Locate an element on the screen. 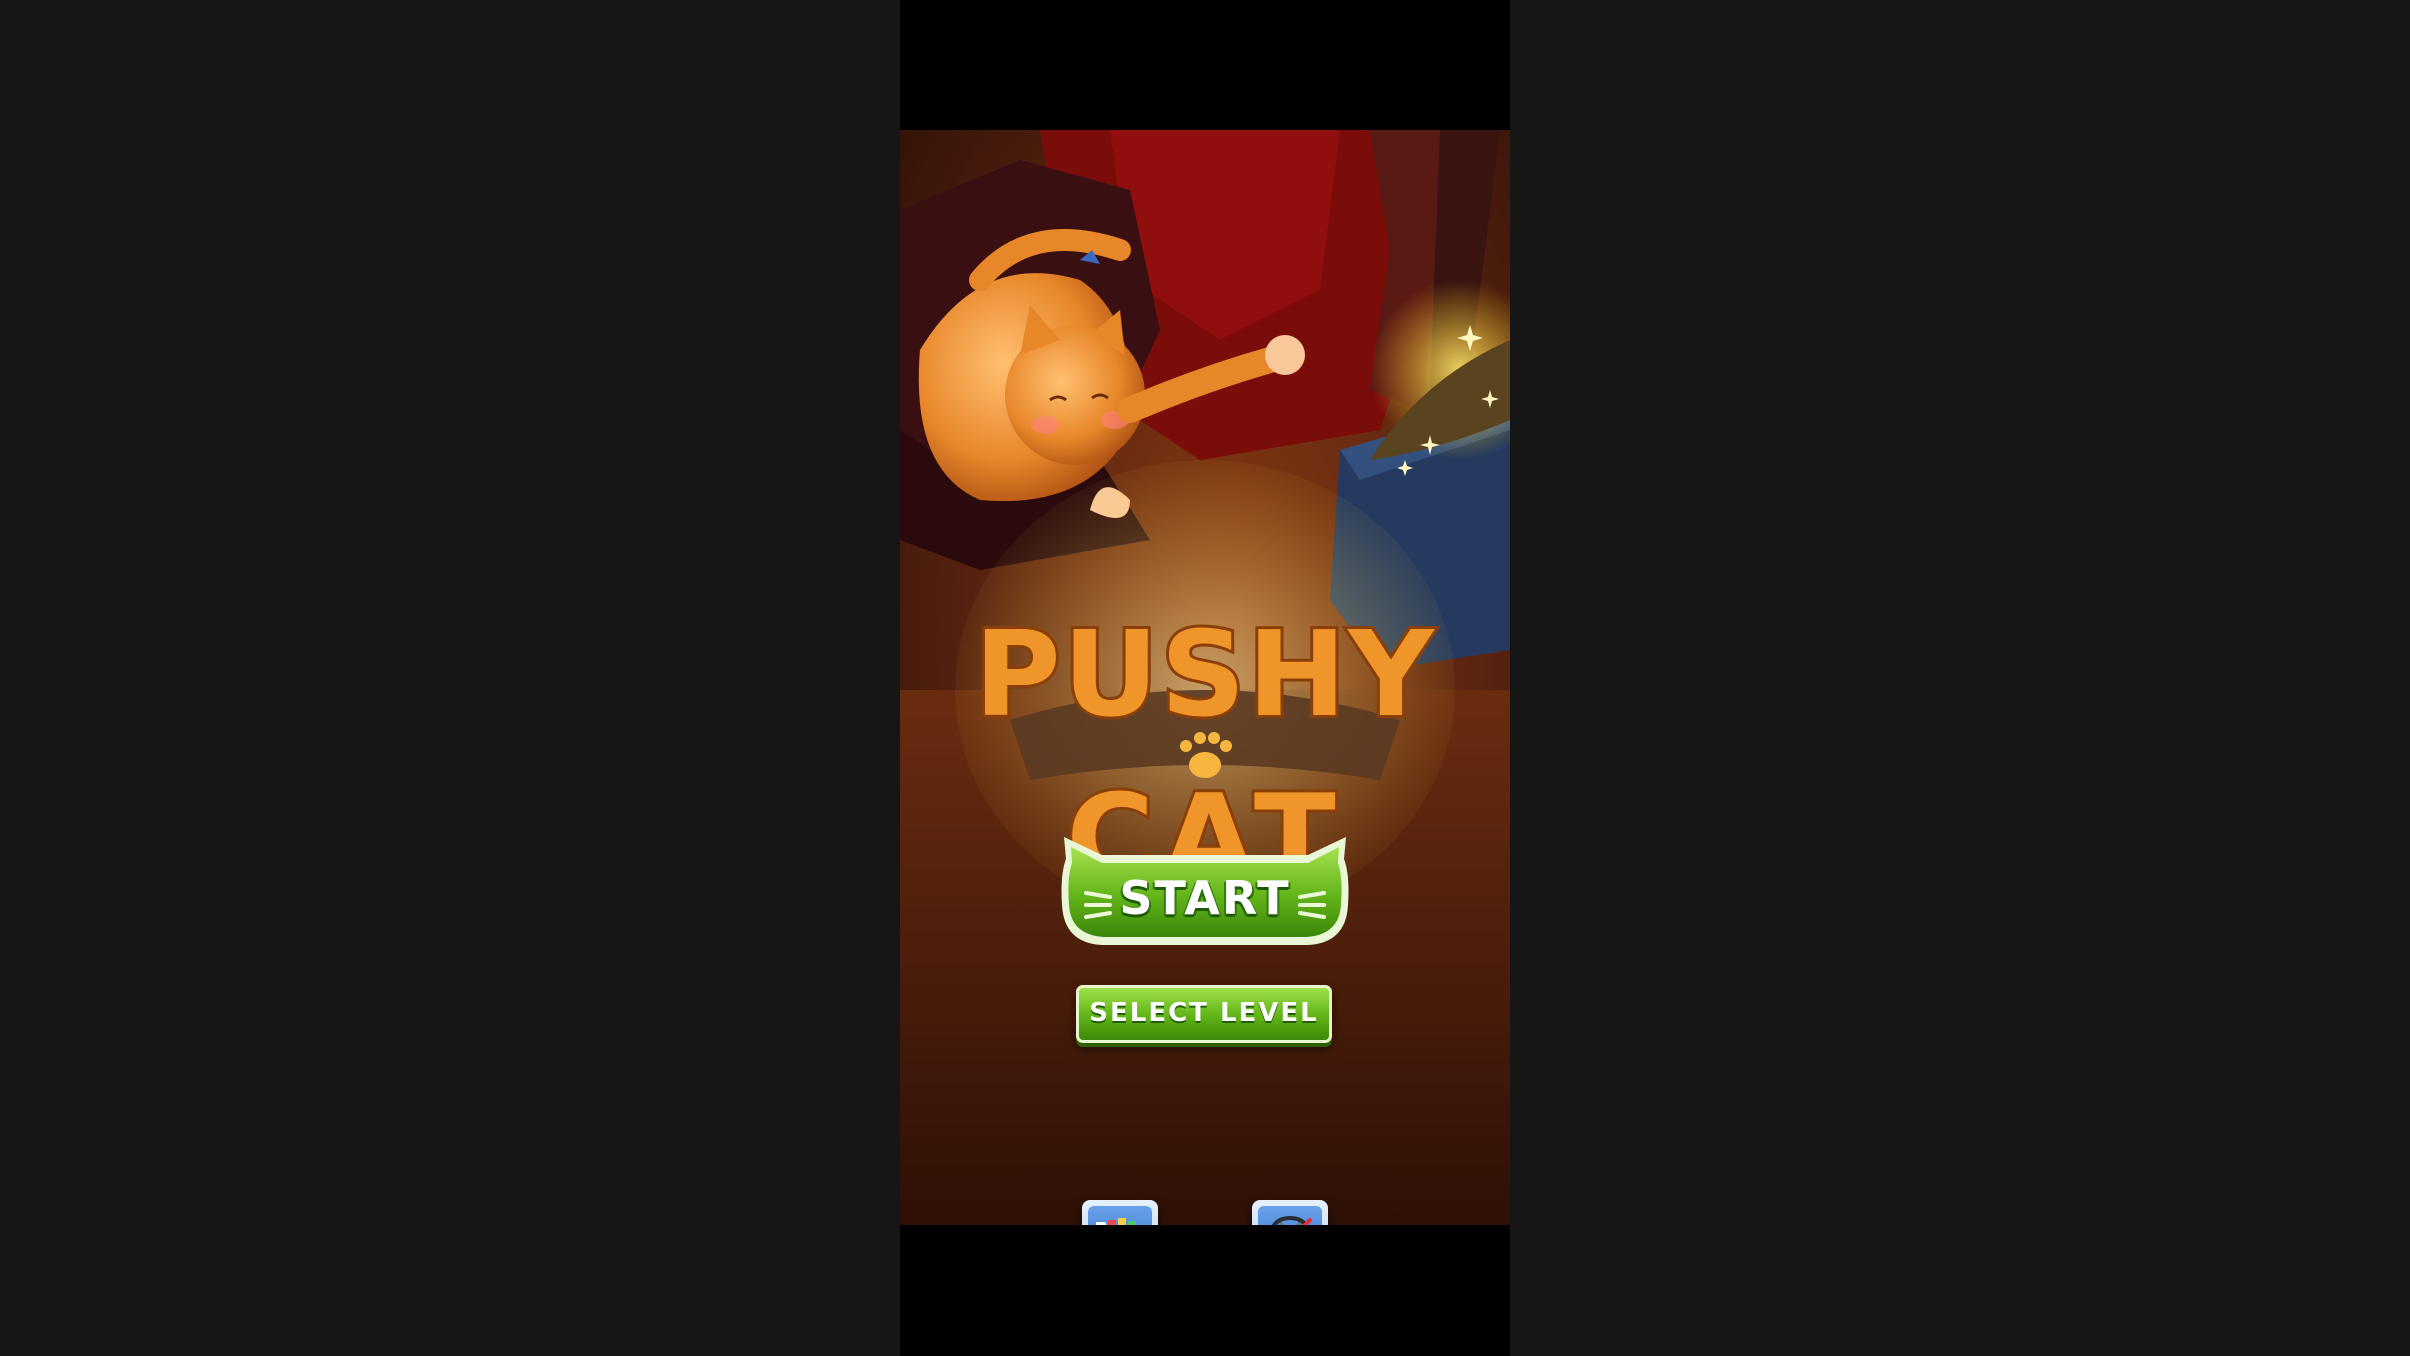 Image resolution: width=2410 pixels, height=1356 pixels. select-level-label: SELECT LEVEL is located at coordinates (1204, 1013).